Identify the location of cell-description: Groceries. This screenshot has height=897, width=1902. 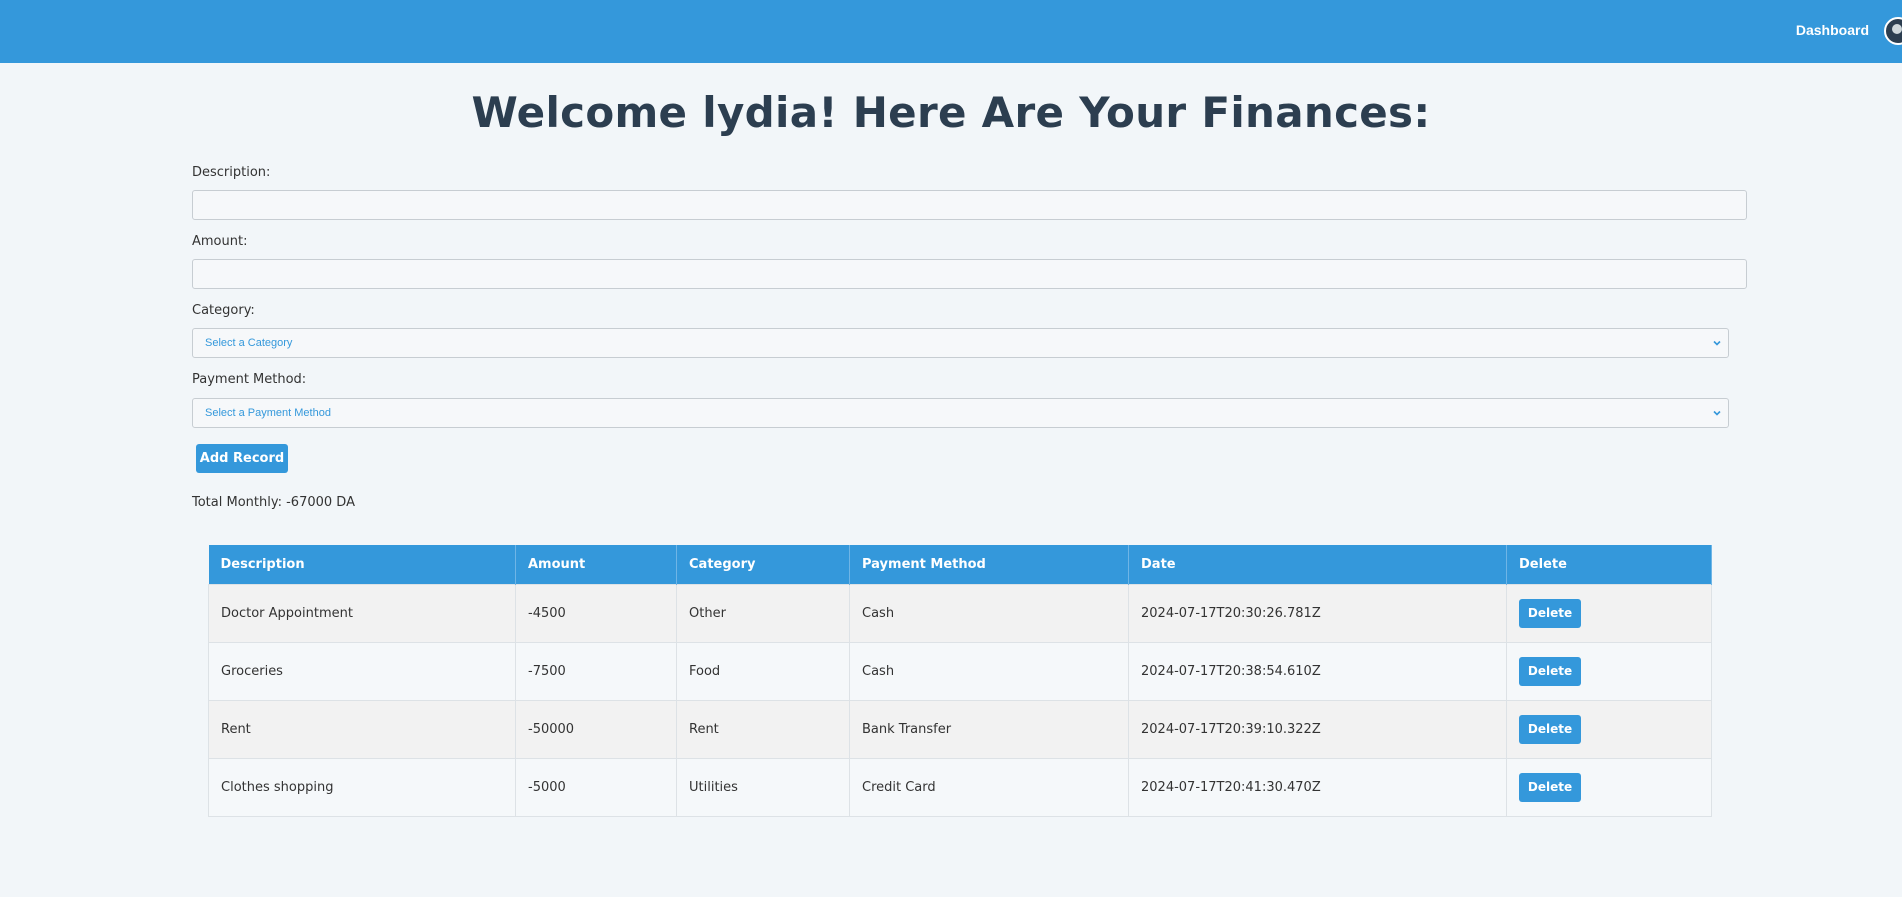
(362, 671).